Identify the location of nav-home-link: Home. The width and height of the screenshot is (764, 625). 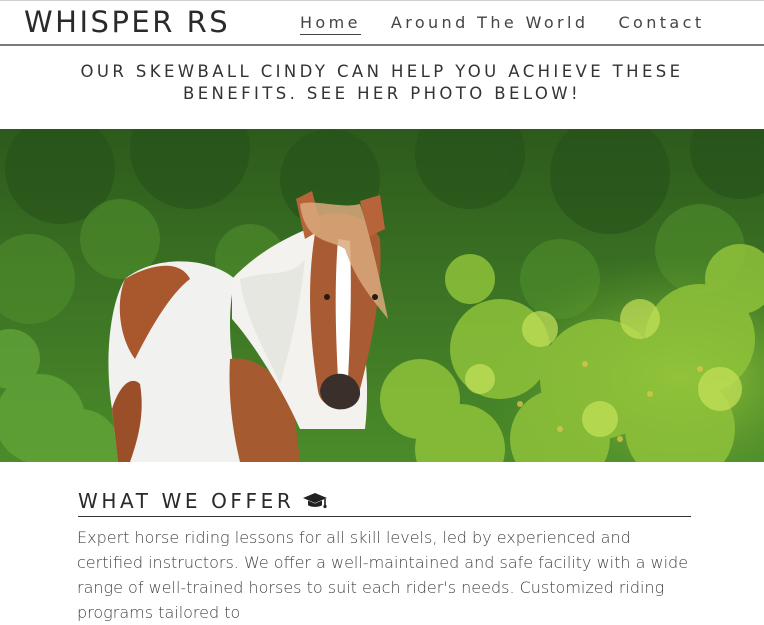
(330, 24).